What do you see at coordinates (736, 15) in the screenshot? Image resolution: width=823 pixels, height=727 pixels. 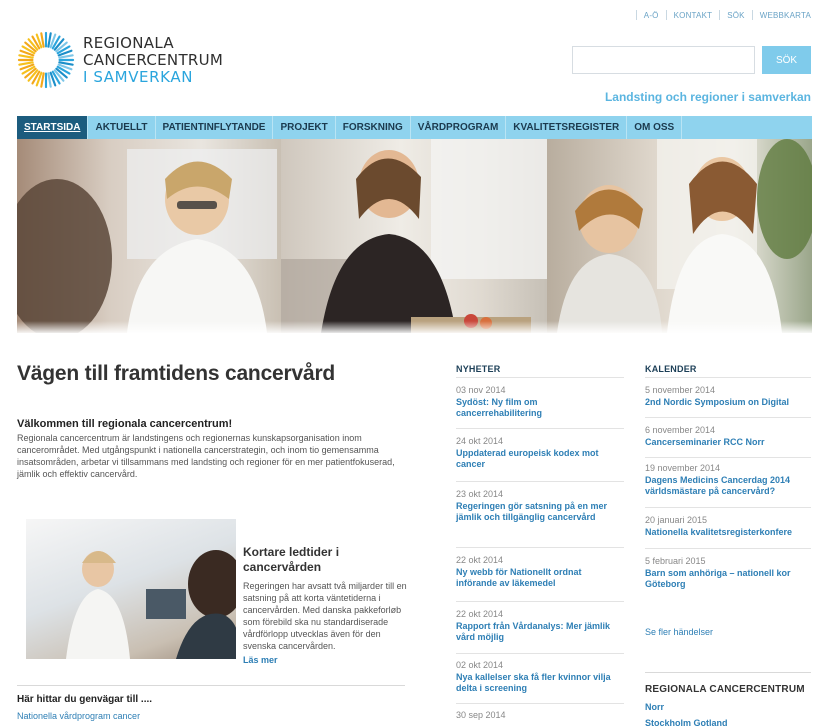 I see `utility-link-sok: SÖK` at bounding box center [736, 15].